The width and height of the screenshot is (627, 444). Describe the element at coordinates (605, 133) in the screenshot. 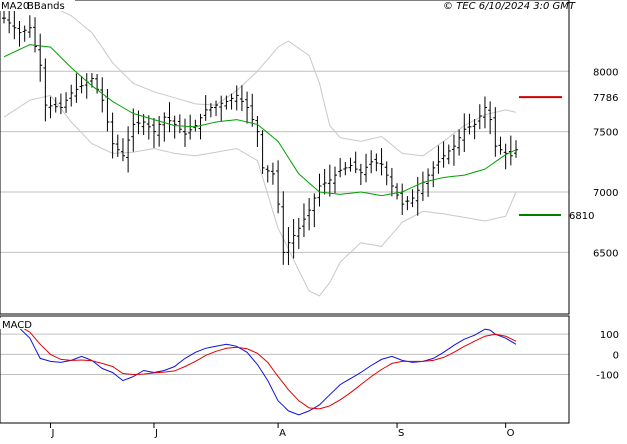

I see `price-tick-label: 7500` at that location.